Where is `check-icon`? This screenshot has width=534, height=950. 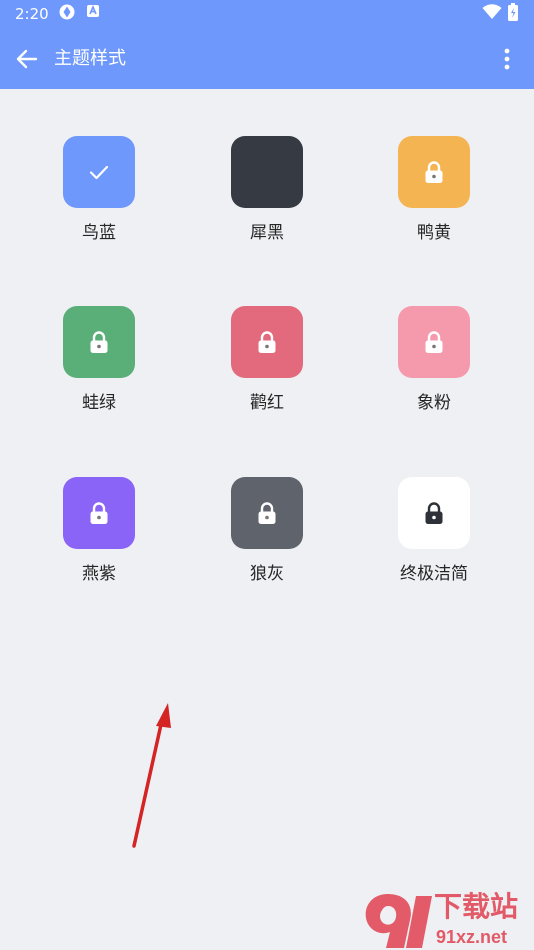
check-icon is located at coordinates (99, 172).